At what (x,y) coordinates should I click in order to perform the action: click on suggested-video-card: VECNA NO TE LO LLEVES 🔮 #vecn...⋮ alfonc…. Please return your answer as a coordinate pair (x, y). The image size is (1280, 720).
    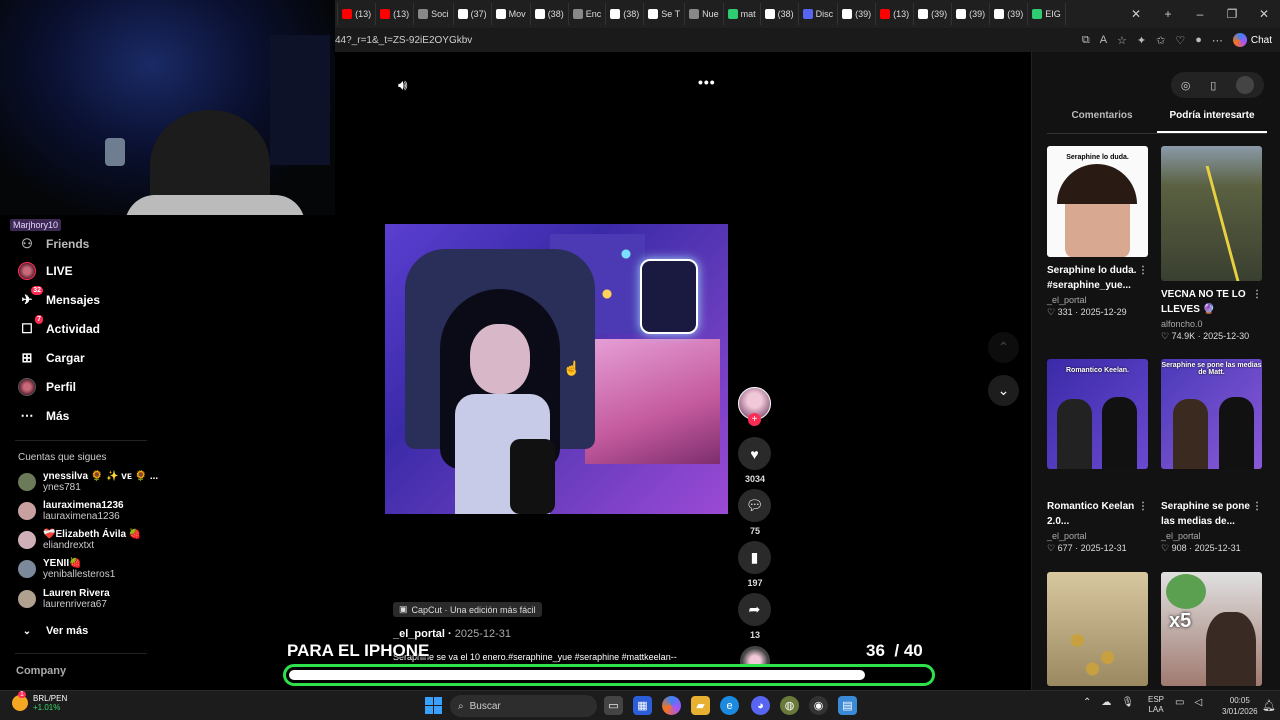
    Looking at the image, I should click on (1211, 244).